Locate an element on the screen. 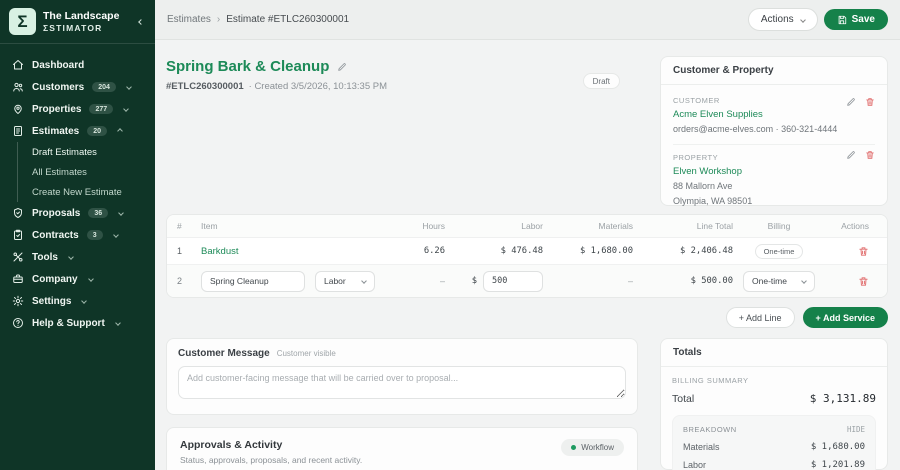 This screenshot has height=470, width=900. add-service-button: + Add Service is located at coordinates (845, 317).